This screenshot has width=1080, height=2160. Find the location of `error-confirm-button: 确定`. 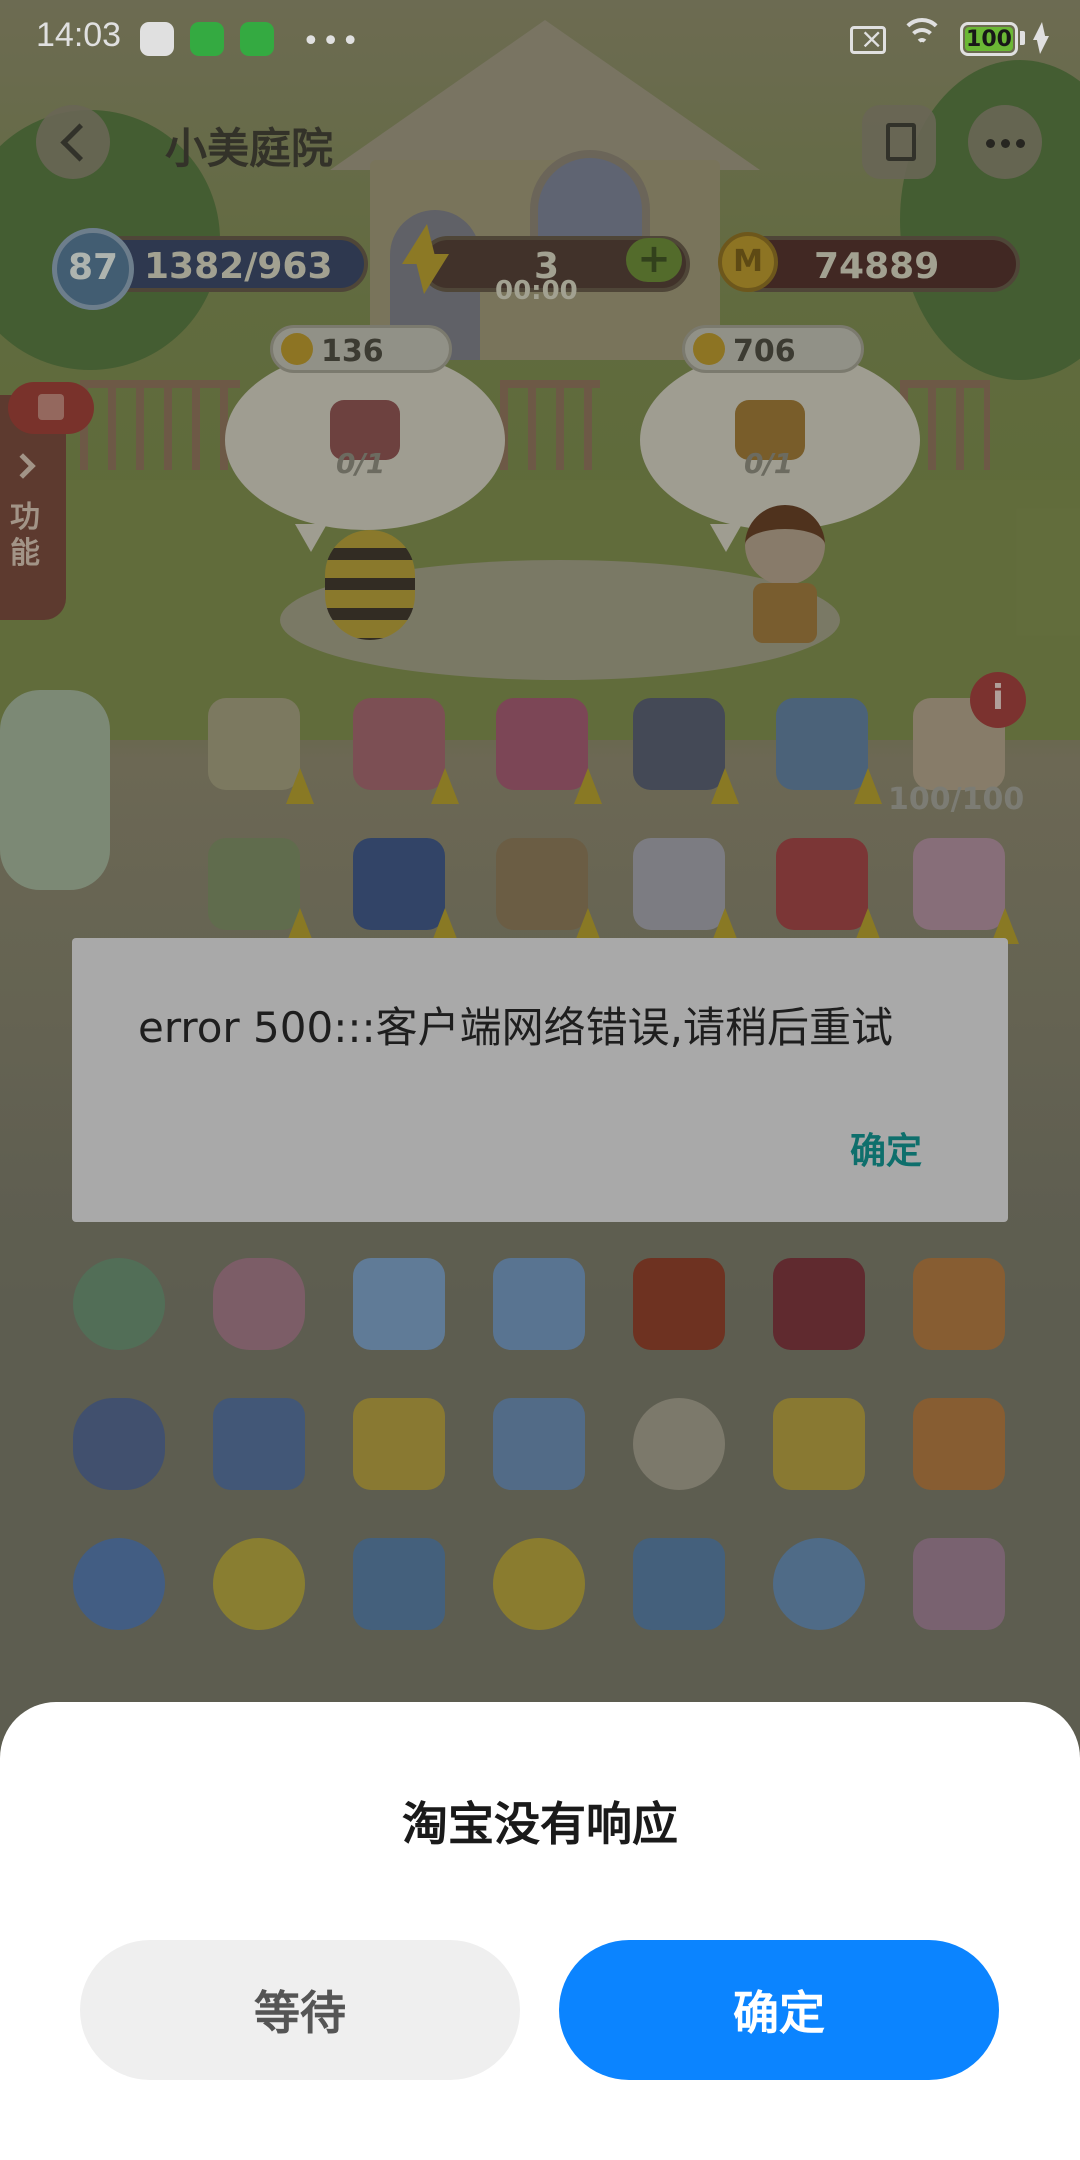

error-confirm-button: 确定 is located at coordinates (886, 1148).